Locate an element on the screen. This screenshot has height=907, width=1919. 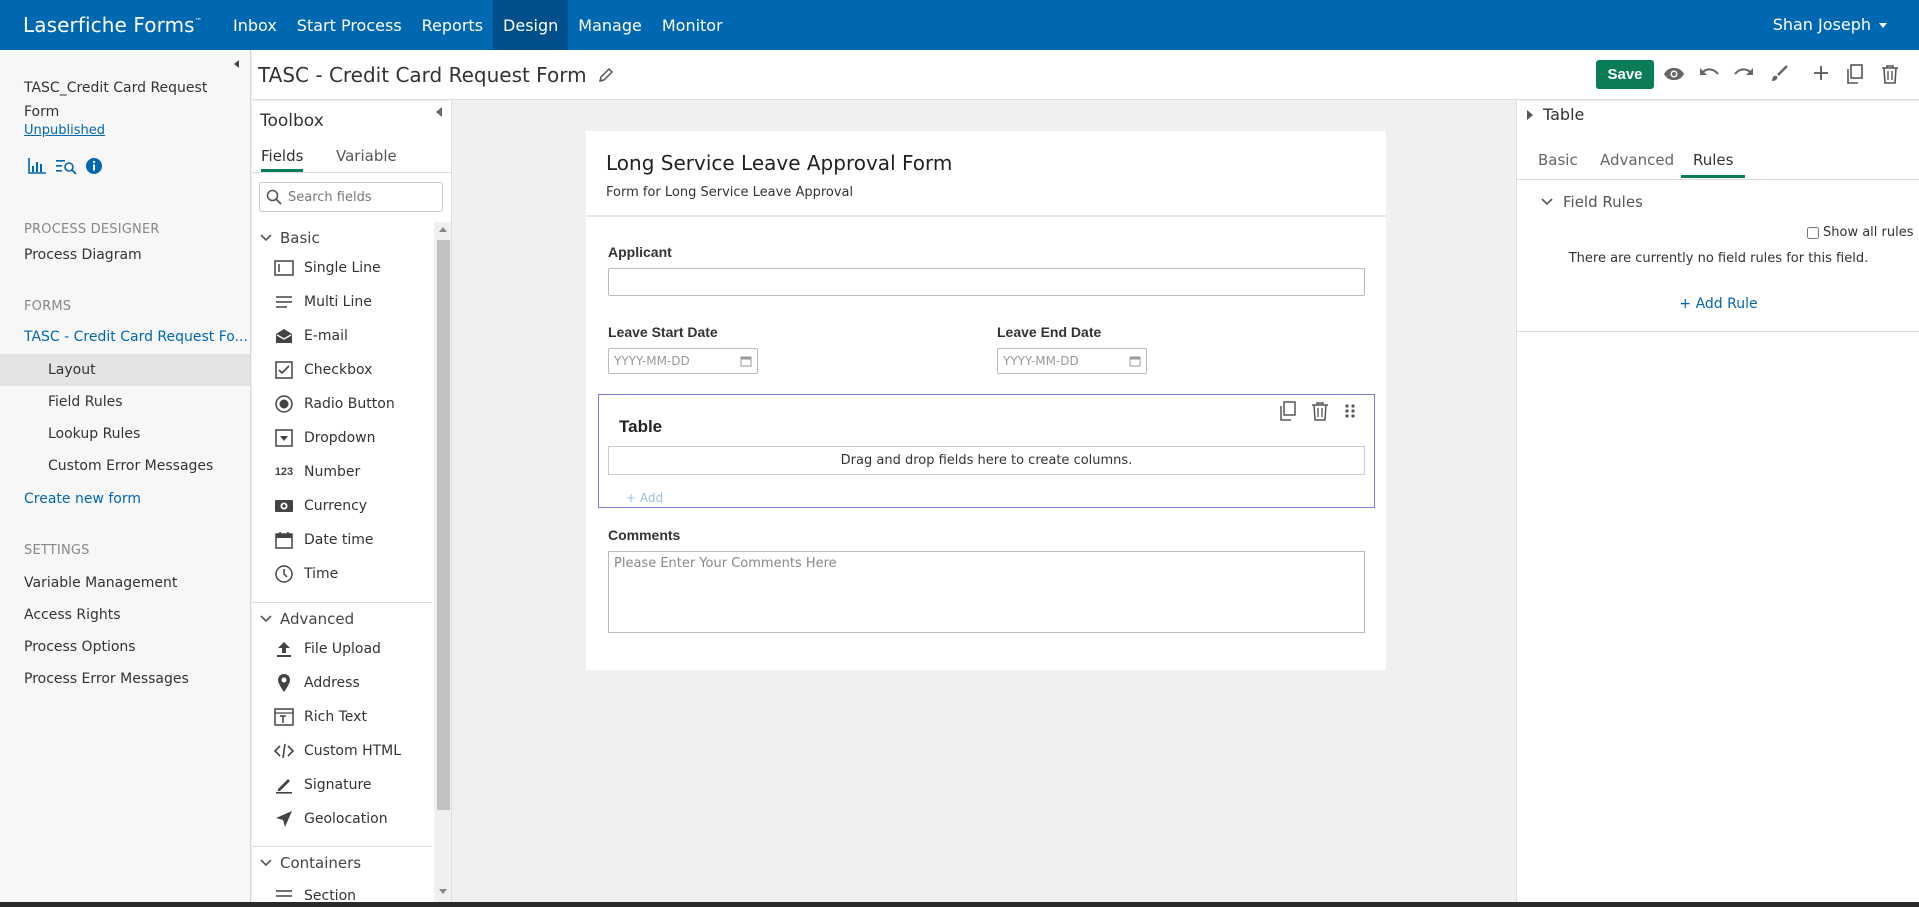
info-icon is located at coordinates (94, 166).